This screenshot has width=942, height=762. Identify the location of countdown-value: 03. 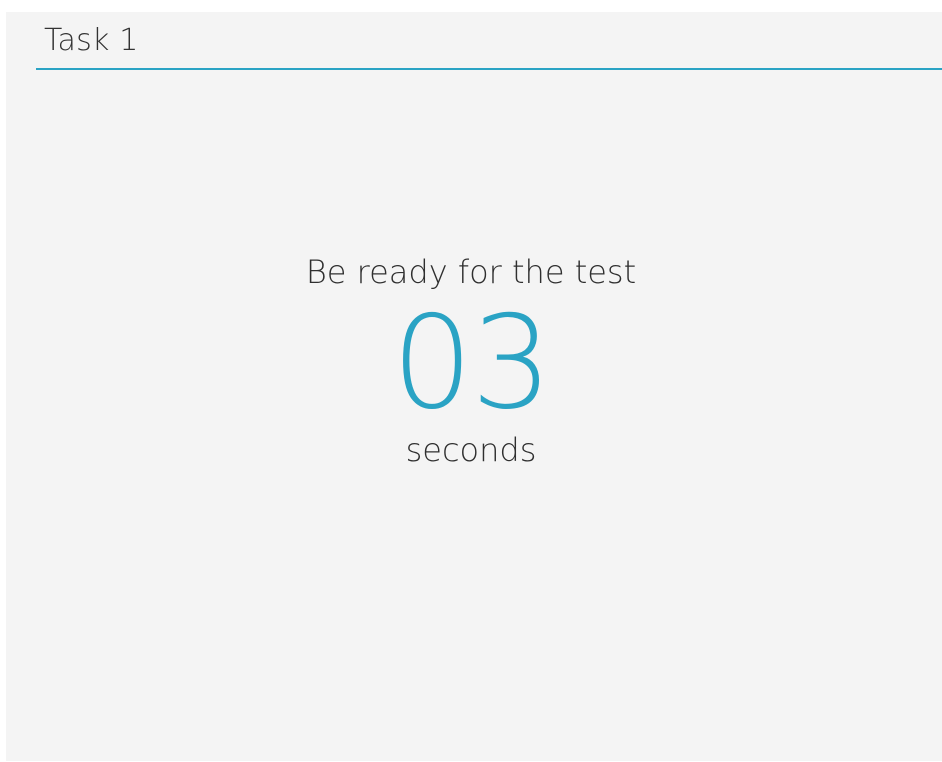
(472, 363).